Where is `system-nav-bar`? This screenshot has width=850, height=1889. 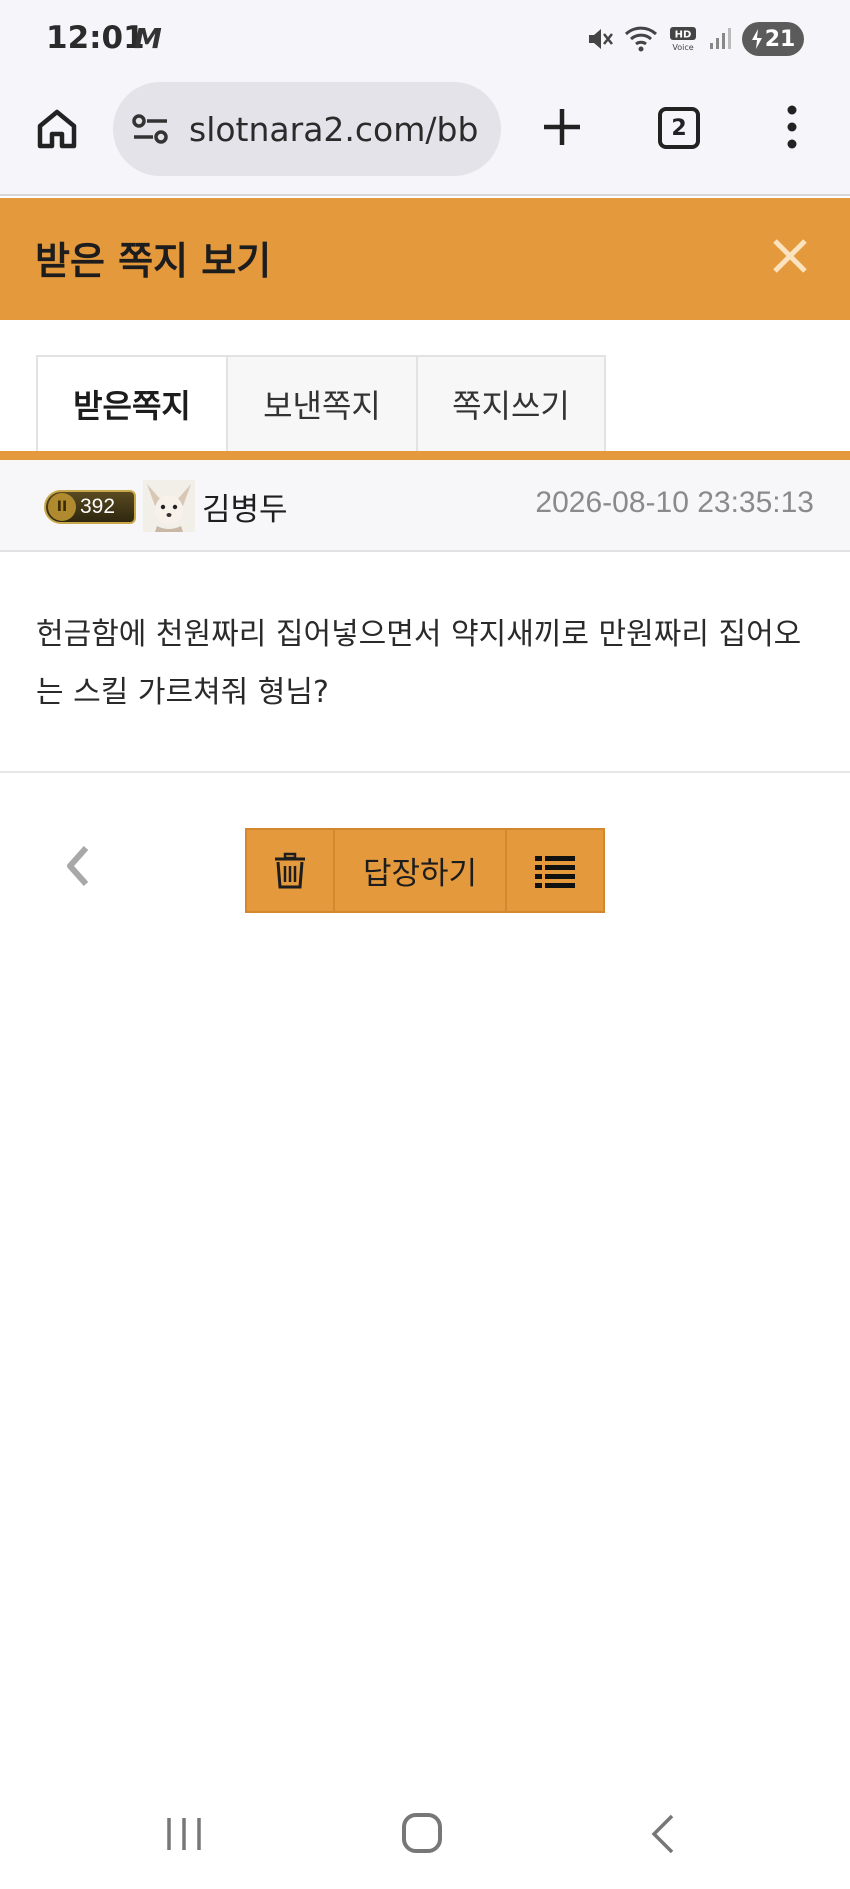 system-nav-bar is located at coordinates (425, 1834).